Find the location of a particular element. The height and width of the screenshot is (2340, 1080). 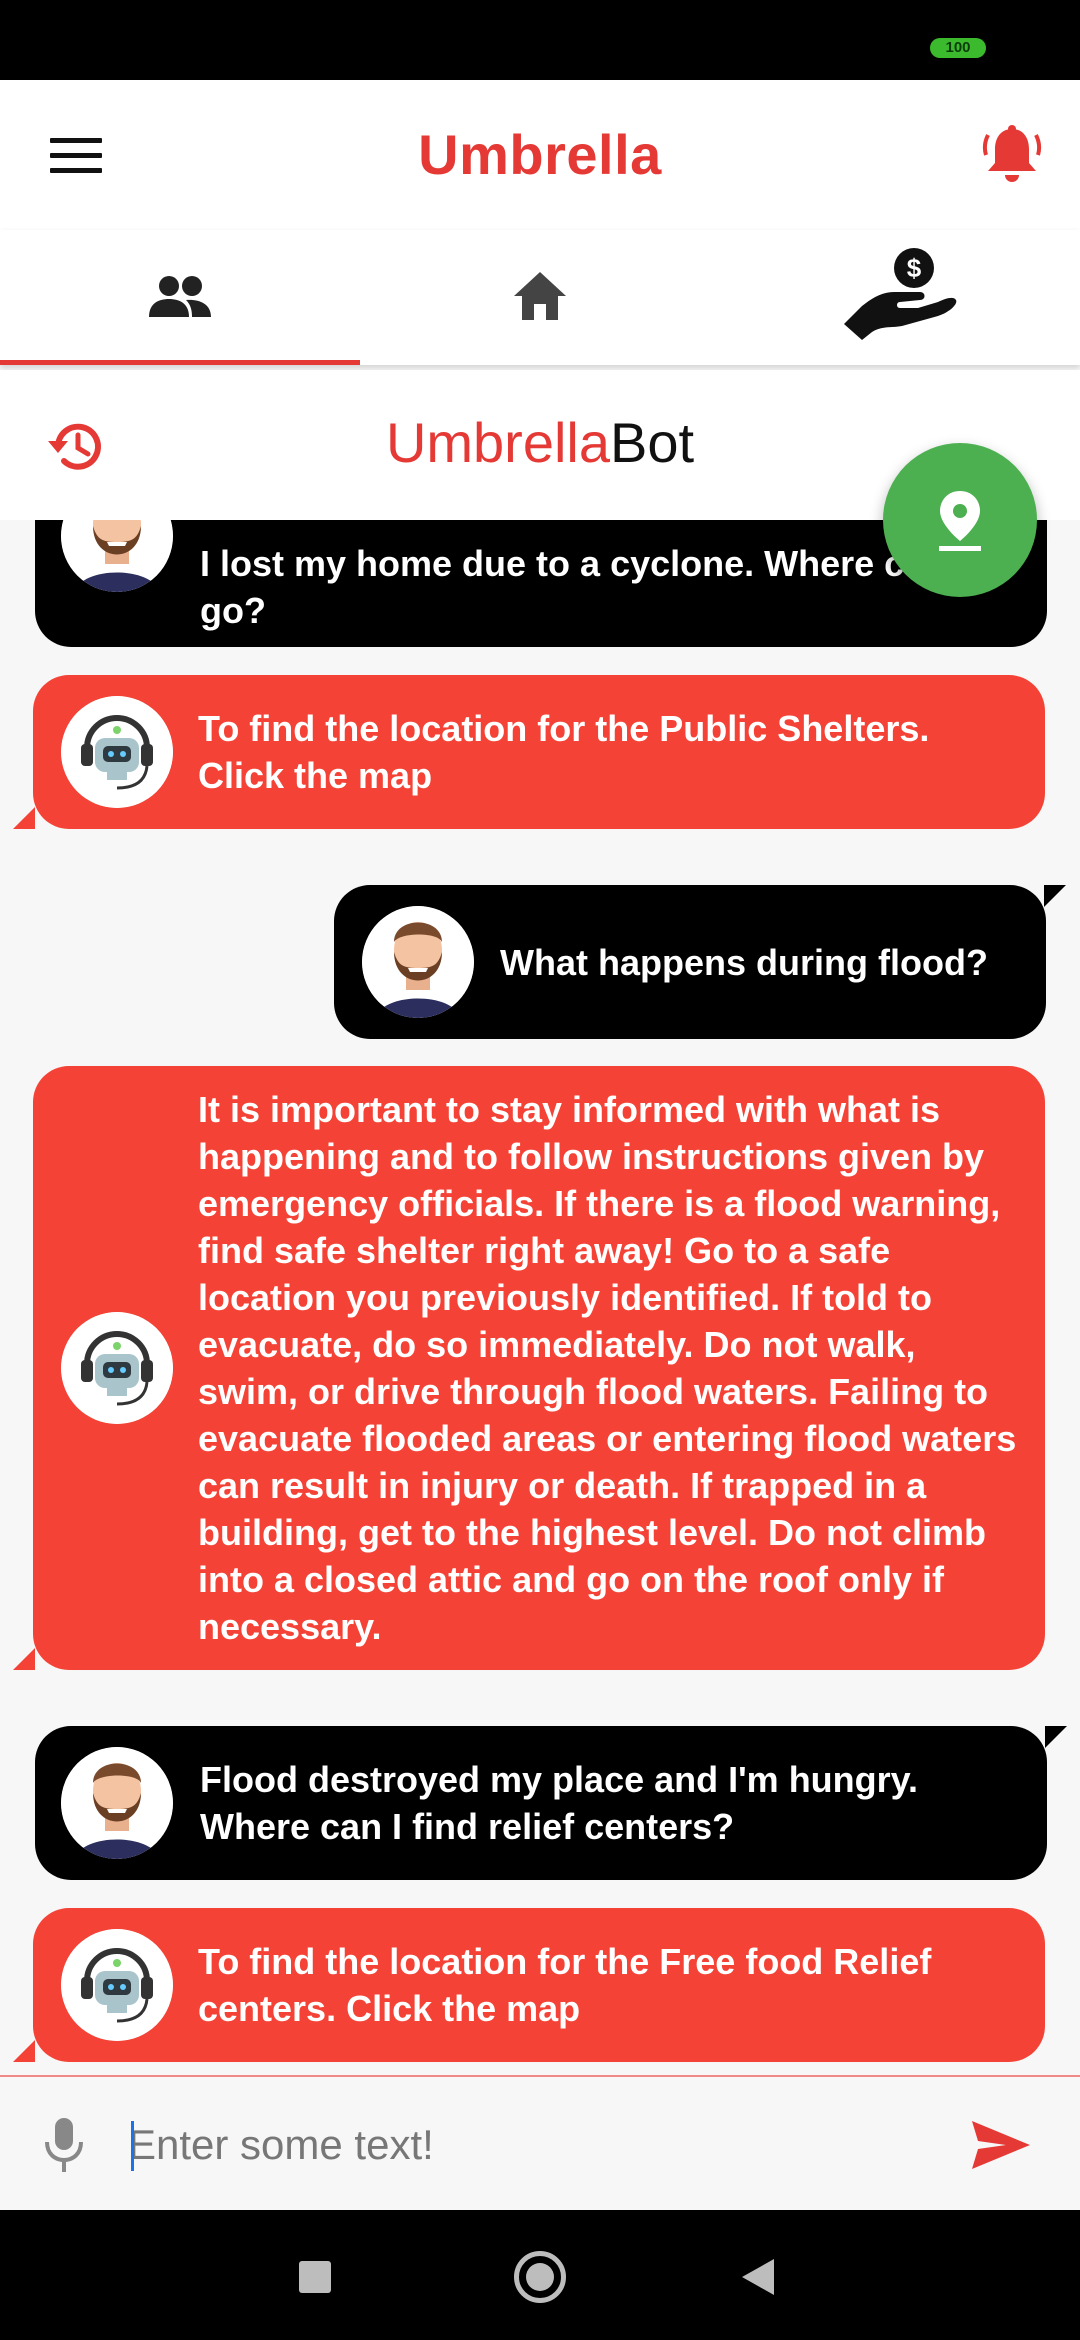

tab-bar: $ is located at coordinates (540, 297).